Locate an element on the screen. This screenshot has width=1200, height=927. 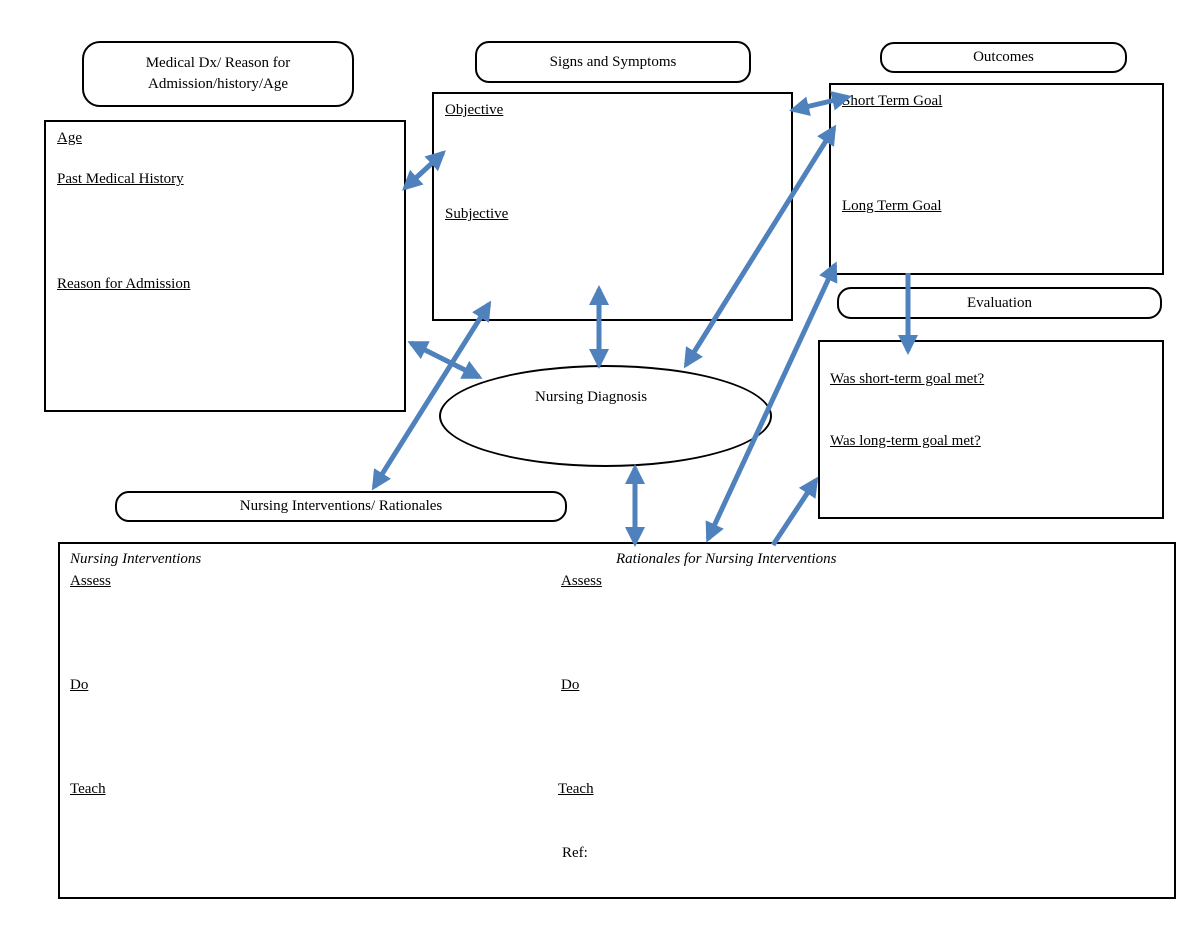
arrow-bottom-evaluation is located at coordinates (794, 511).